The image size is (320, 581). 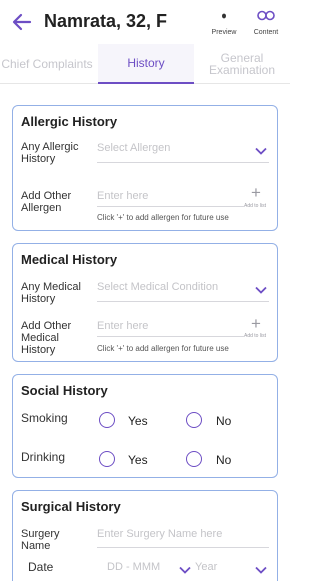 I want to click on tab-history: History, so click(x=146, y=64).